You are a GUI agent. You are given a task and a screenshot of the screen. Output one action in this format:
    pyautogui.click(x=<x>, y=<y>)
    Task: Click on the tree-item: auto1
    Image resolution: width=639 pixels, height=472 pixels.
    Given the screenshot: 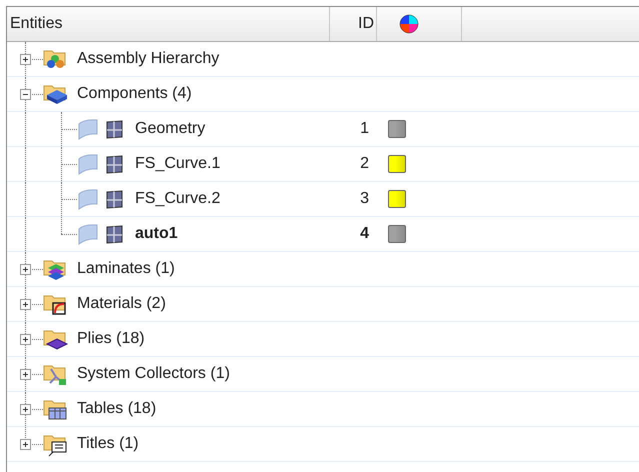 What is the action you would take?
    pyautogui.click(x=156, y=234)
    